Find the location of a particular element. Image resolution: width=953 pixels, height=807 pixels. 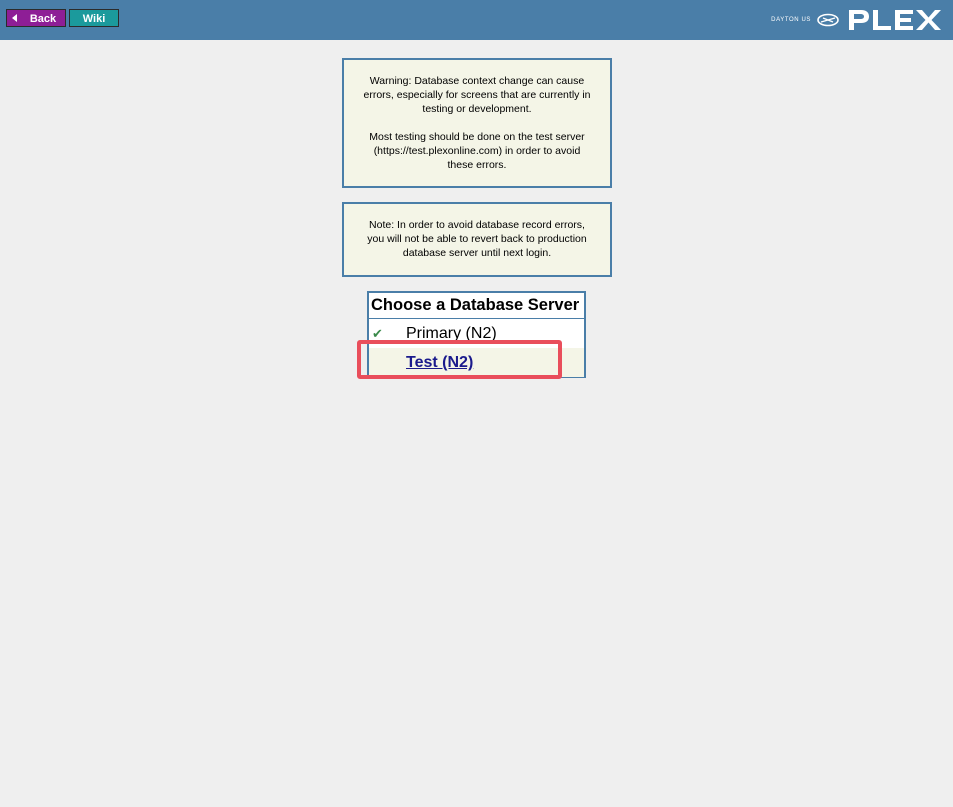

wiki-button: Wiki is located at coordinates (94, 18).